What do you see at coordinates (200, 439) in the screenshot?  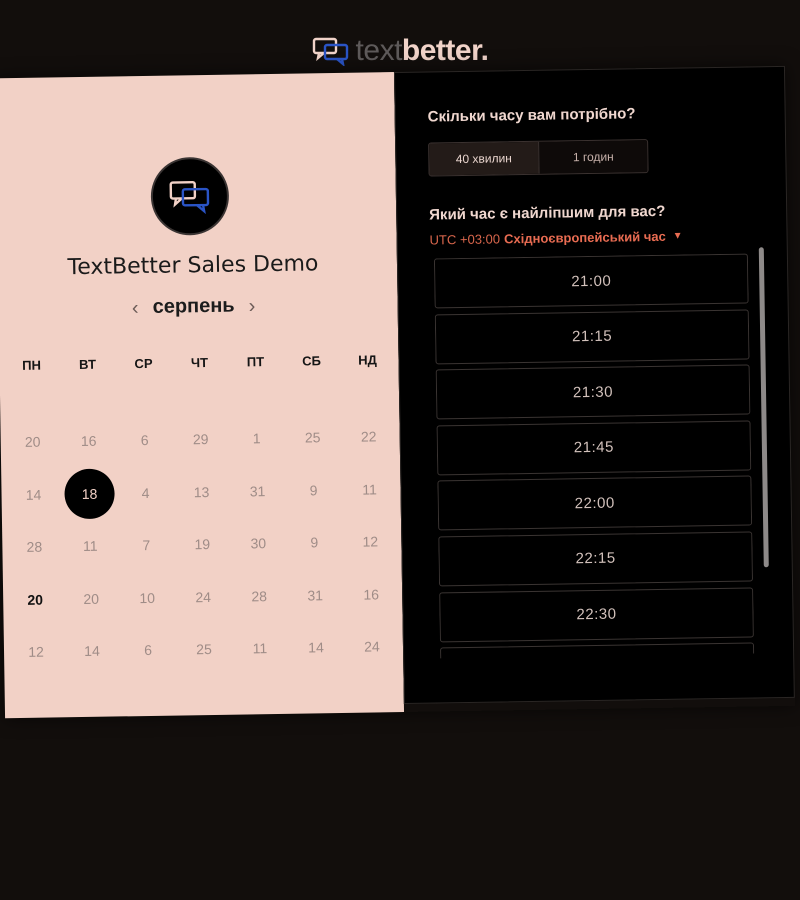 I see `calendar-day: 29` at bounding box center [200, 439].